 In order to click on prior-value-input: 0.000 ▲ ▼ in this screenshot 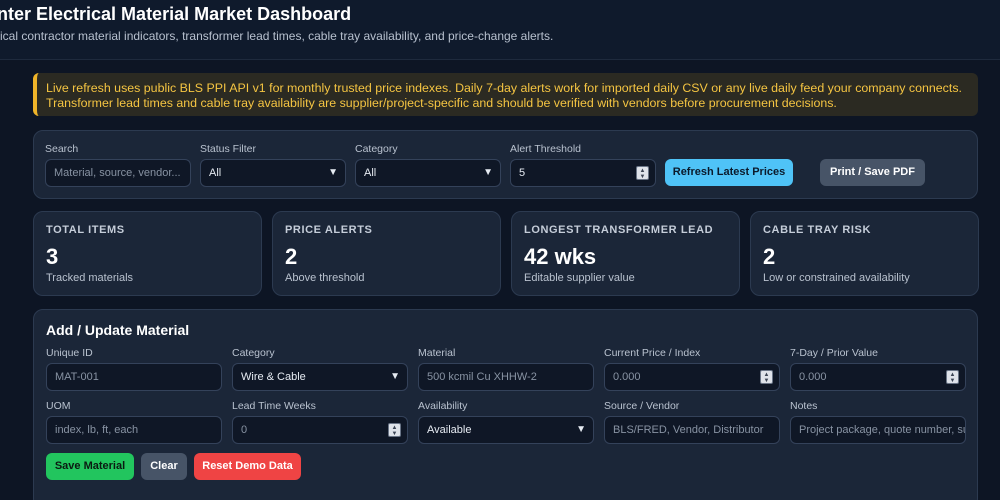, I will do `click(878, 377)`.